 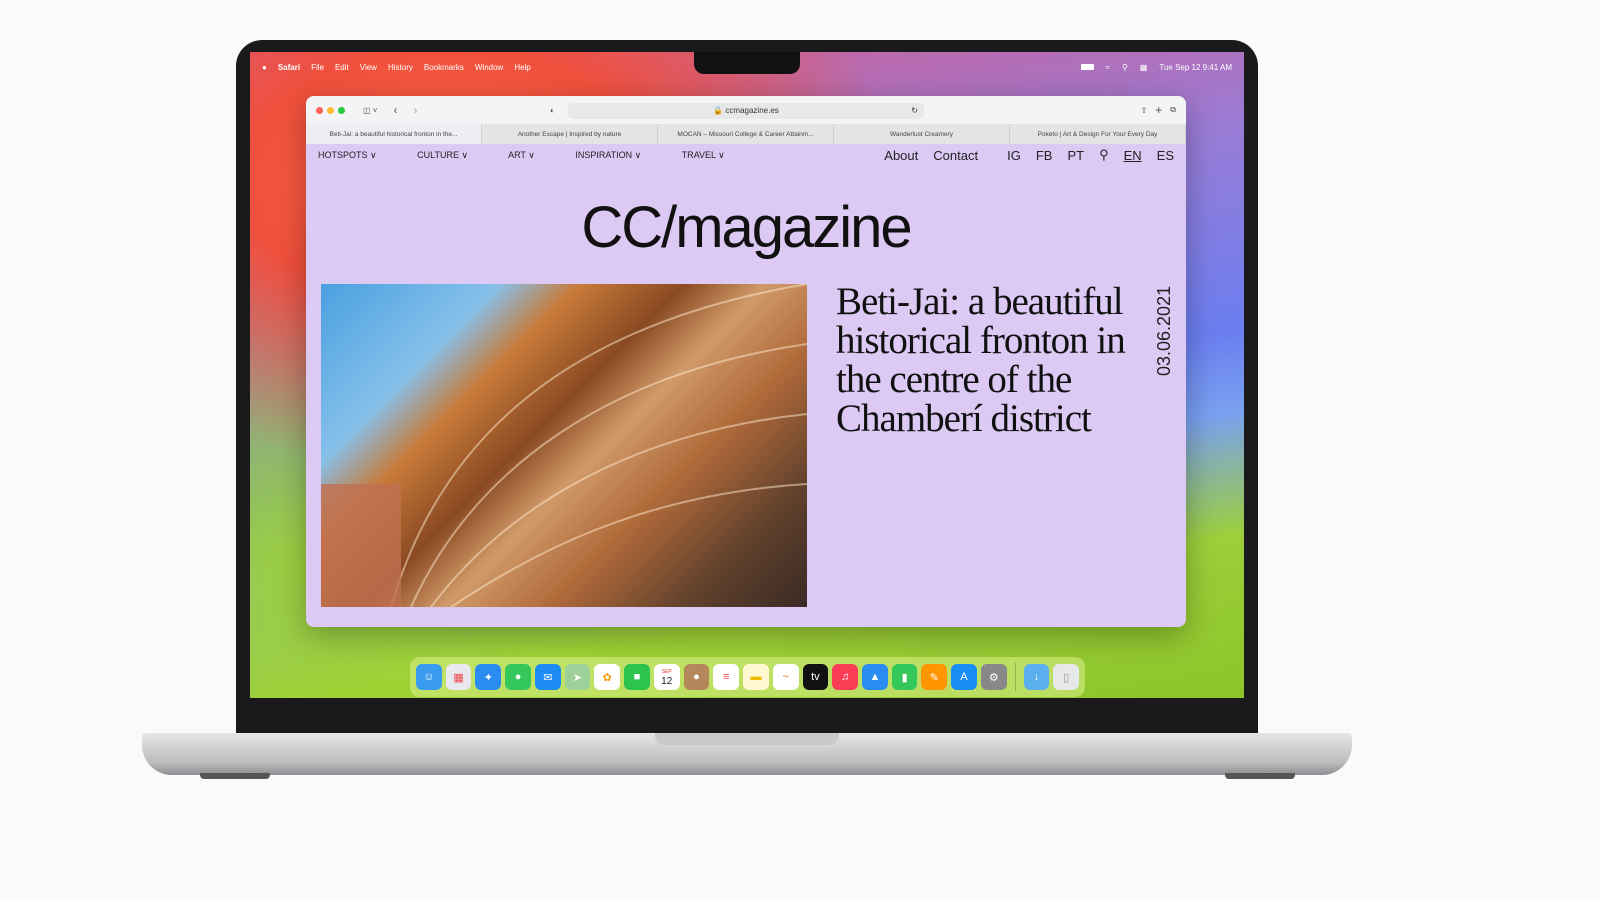 I want to click on privacy-shield-icon: ◐, so click(x=552, y=110).